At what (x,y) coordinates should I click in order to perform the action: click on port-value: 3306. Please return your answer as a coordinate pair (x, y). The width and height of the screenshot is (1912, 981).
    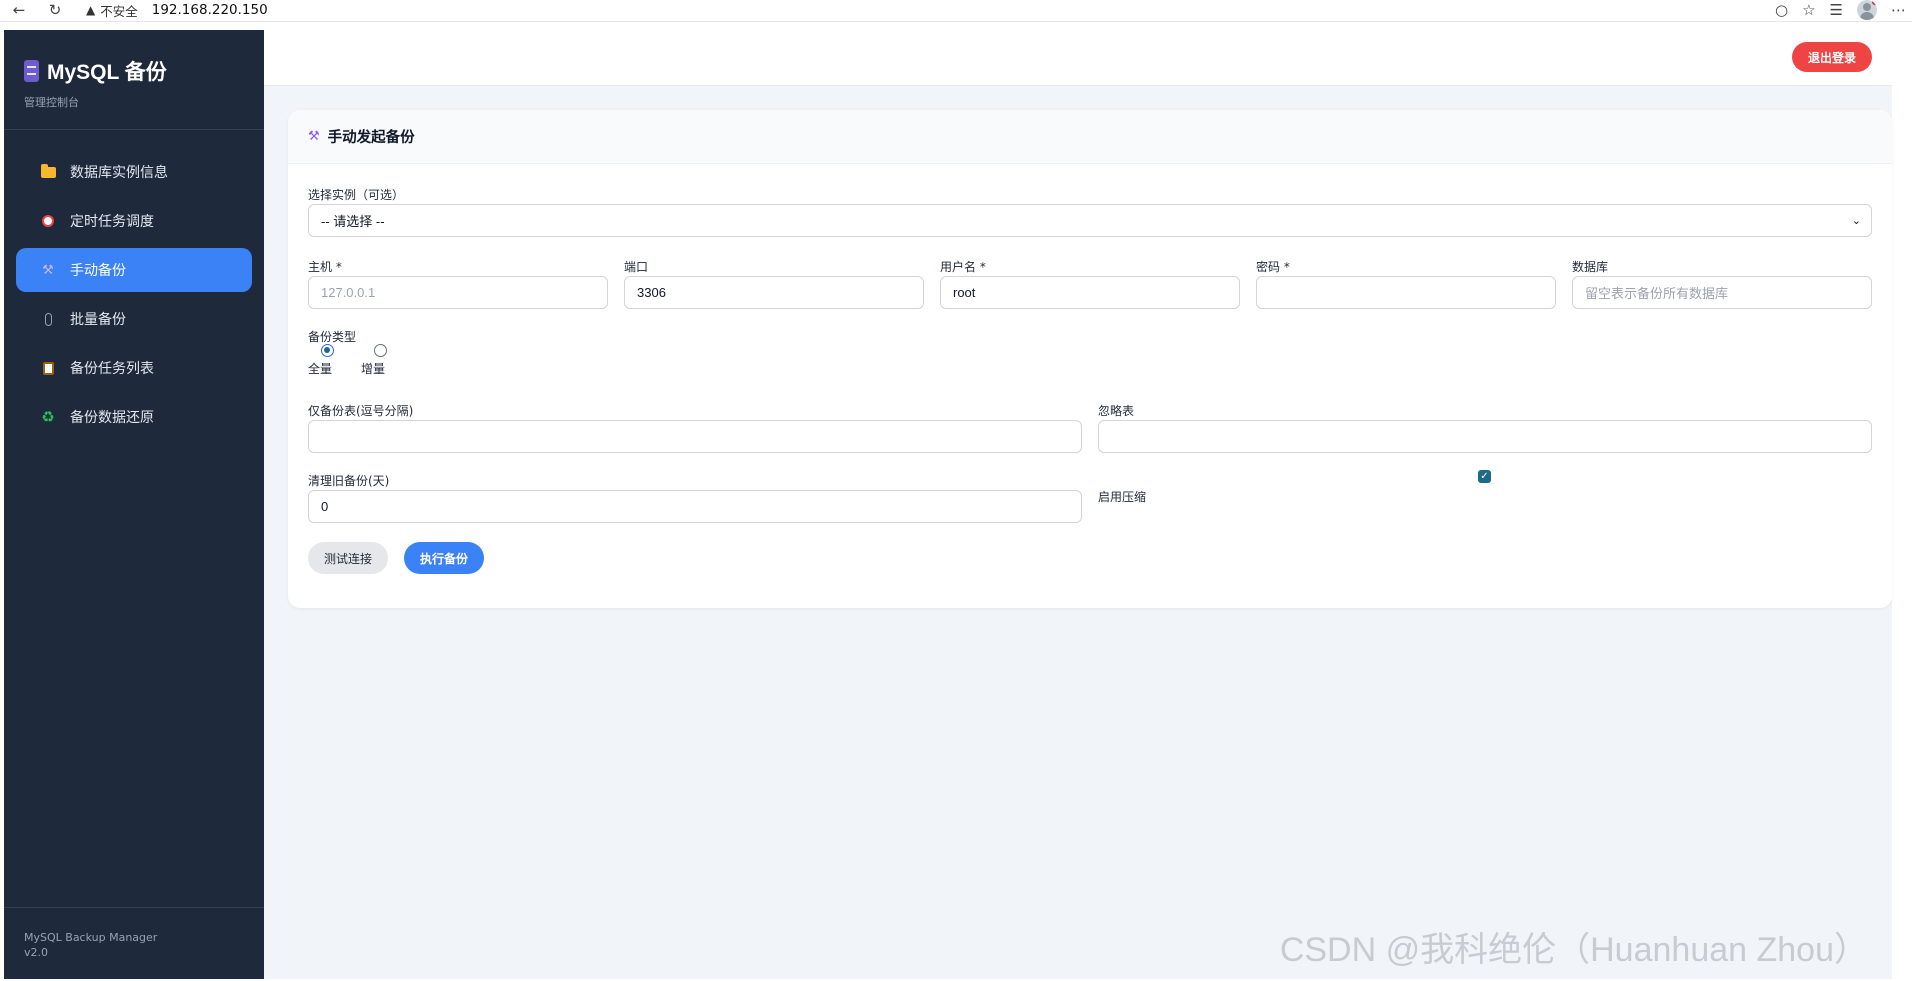
    Looking at the image, I should click on (651, 292).